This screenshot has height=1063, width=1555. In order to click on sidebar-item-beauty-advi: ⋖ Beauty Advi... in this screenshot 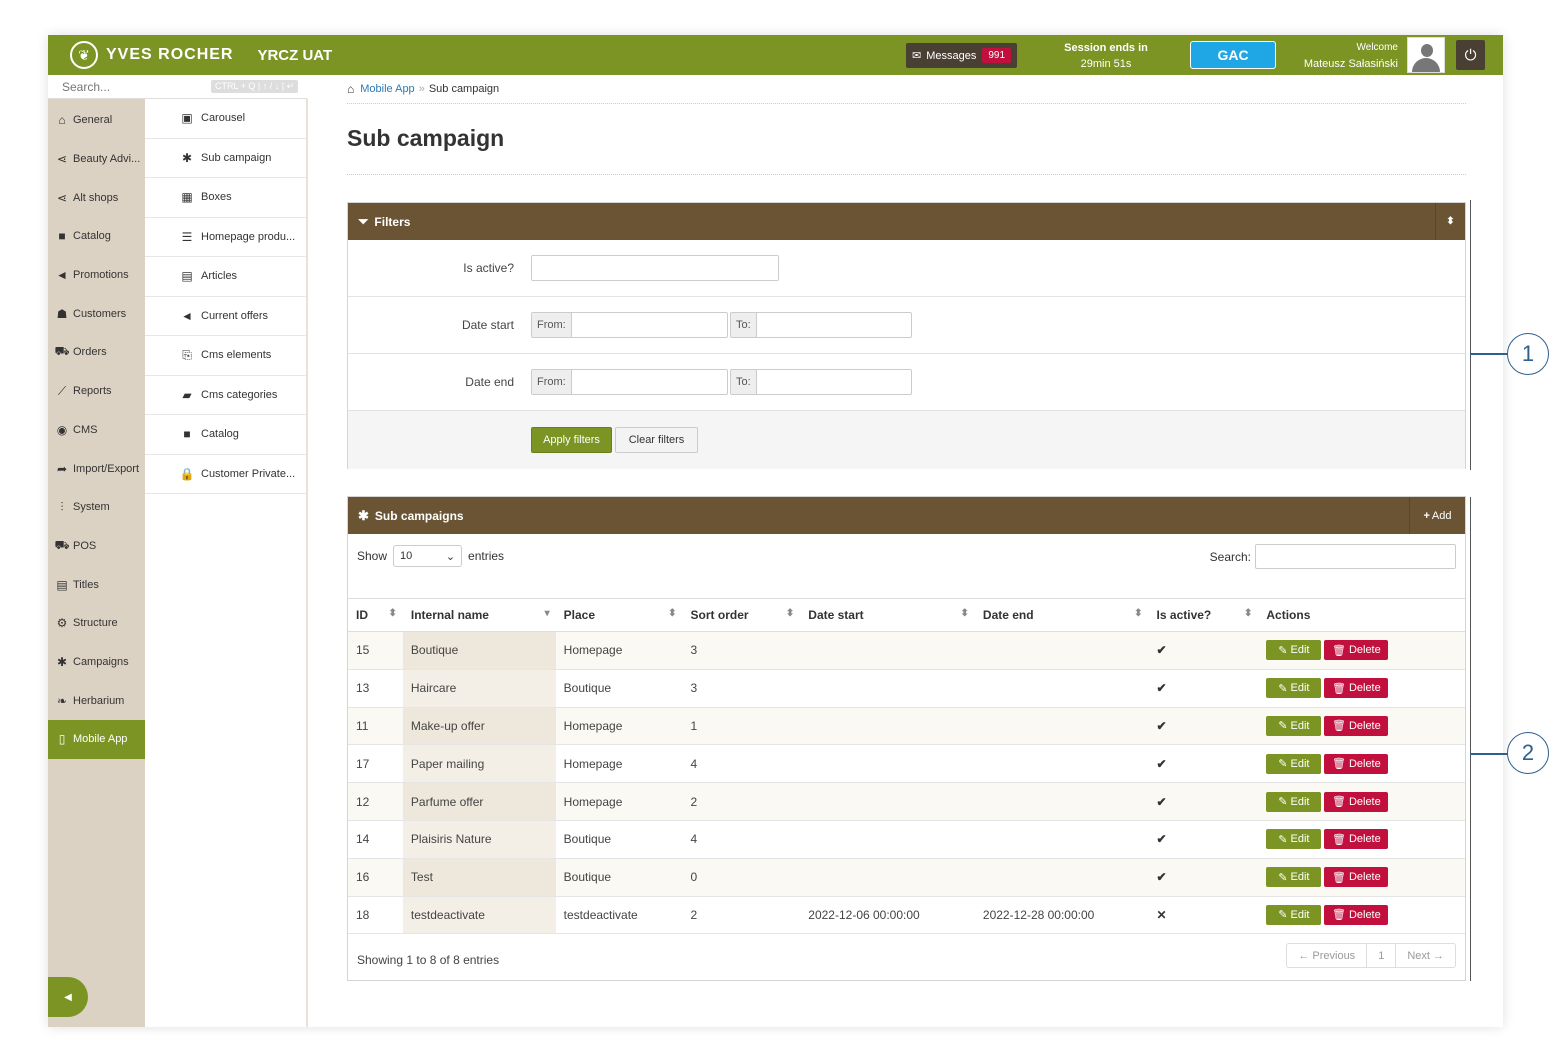, I will do `click(96, 159)`.